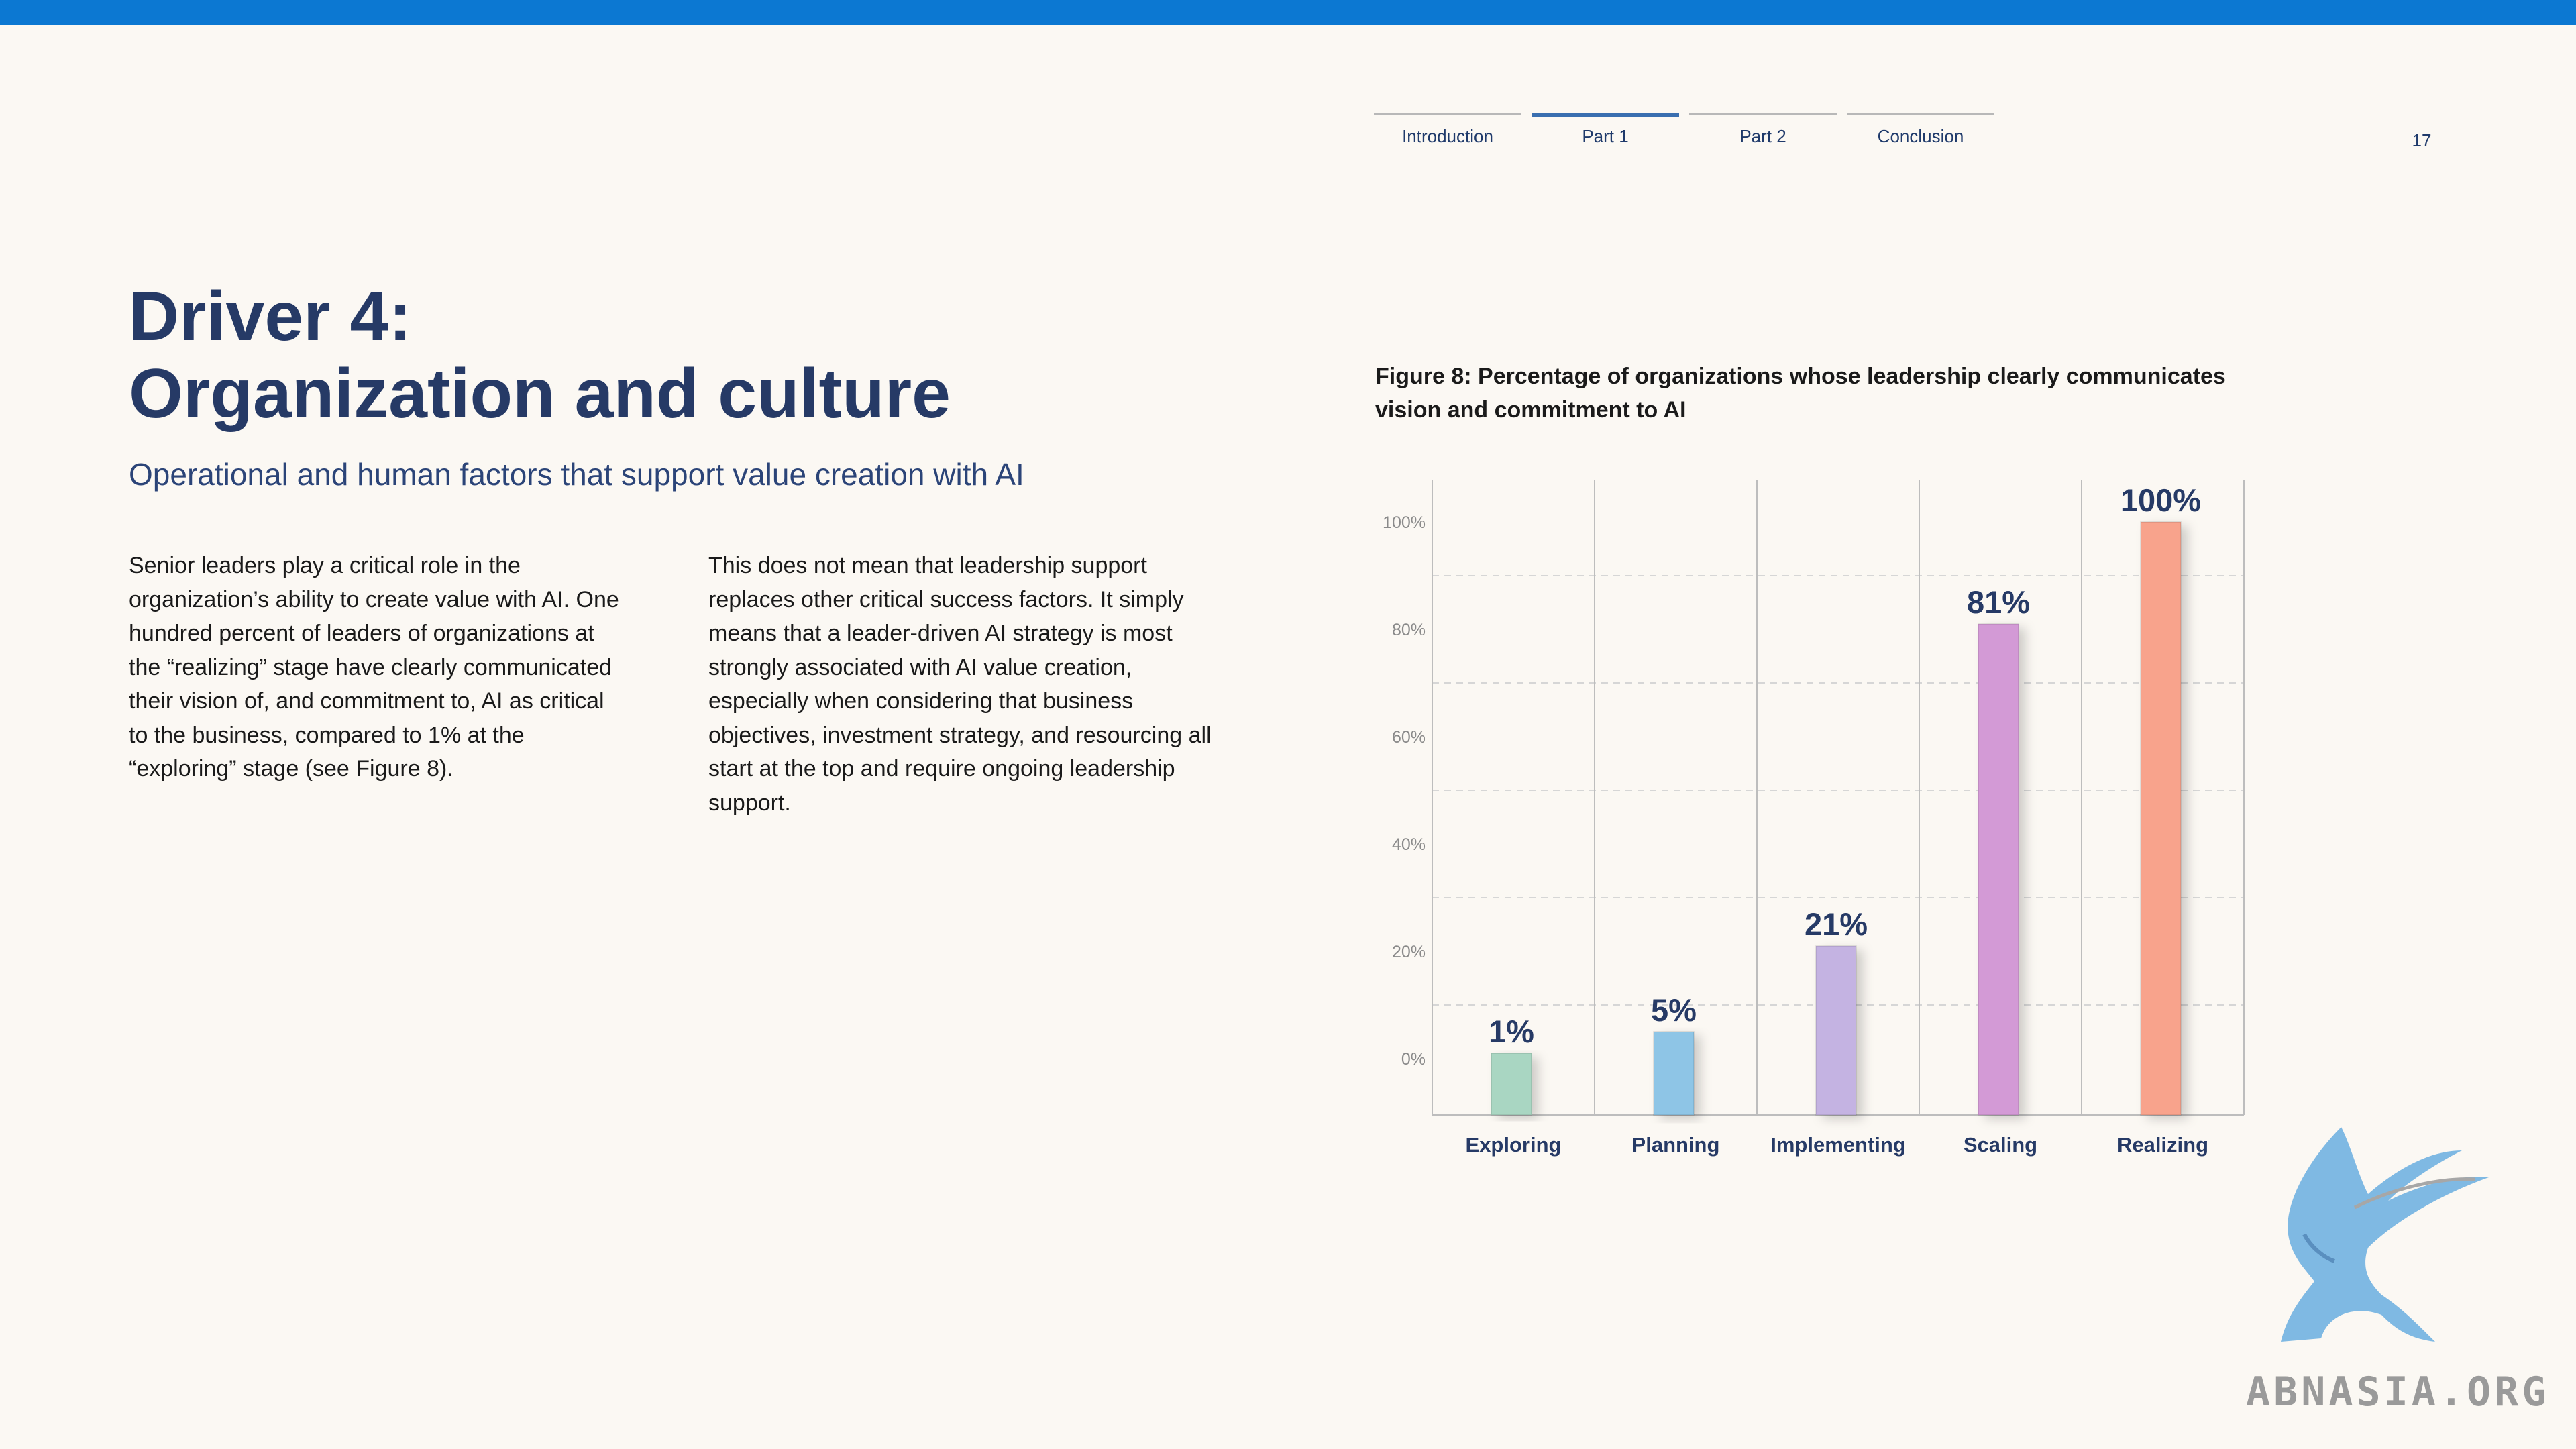  Describe the element at coordinates (540, 394) in the screenshot. I see `title-line-2: Organization and culture` at that location.